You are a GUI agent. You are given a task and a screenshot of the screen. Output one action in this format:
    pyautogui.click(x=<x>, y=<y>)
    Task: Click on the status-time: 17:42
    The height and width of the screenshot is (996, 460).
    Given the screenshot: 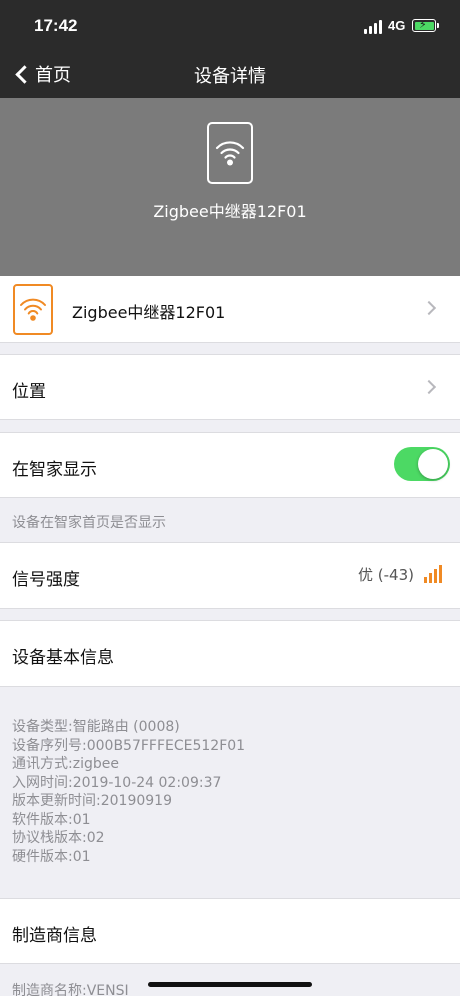 What is the action you would take?
    pyautogui.click(x=56, y=25)
    